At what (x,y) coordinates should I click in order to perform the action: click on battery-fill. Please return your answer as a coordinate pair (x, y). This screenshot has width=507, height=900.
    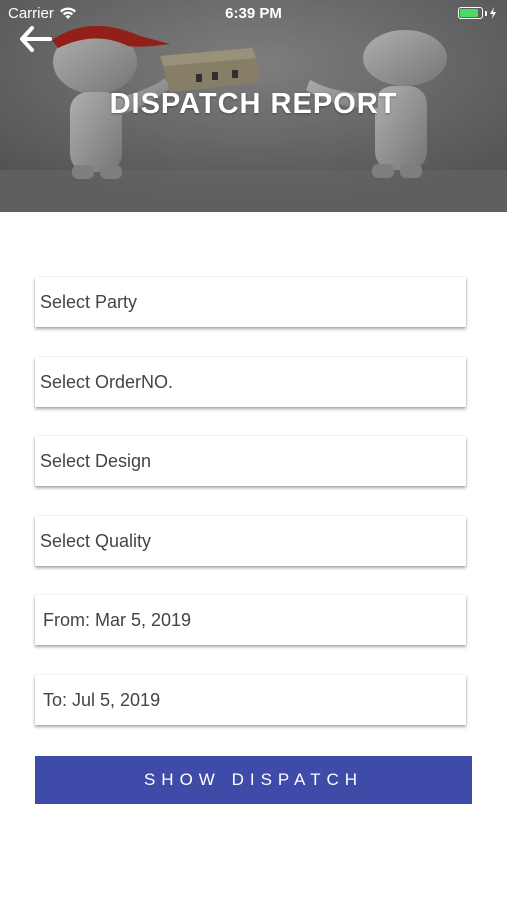
    Looking at the image, I should click on (469, 13).